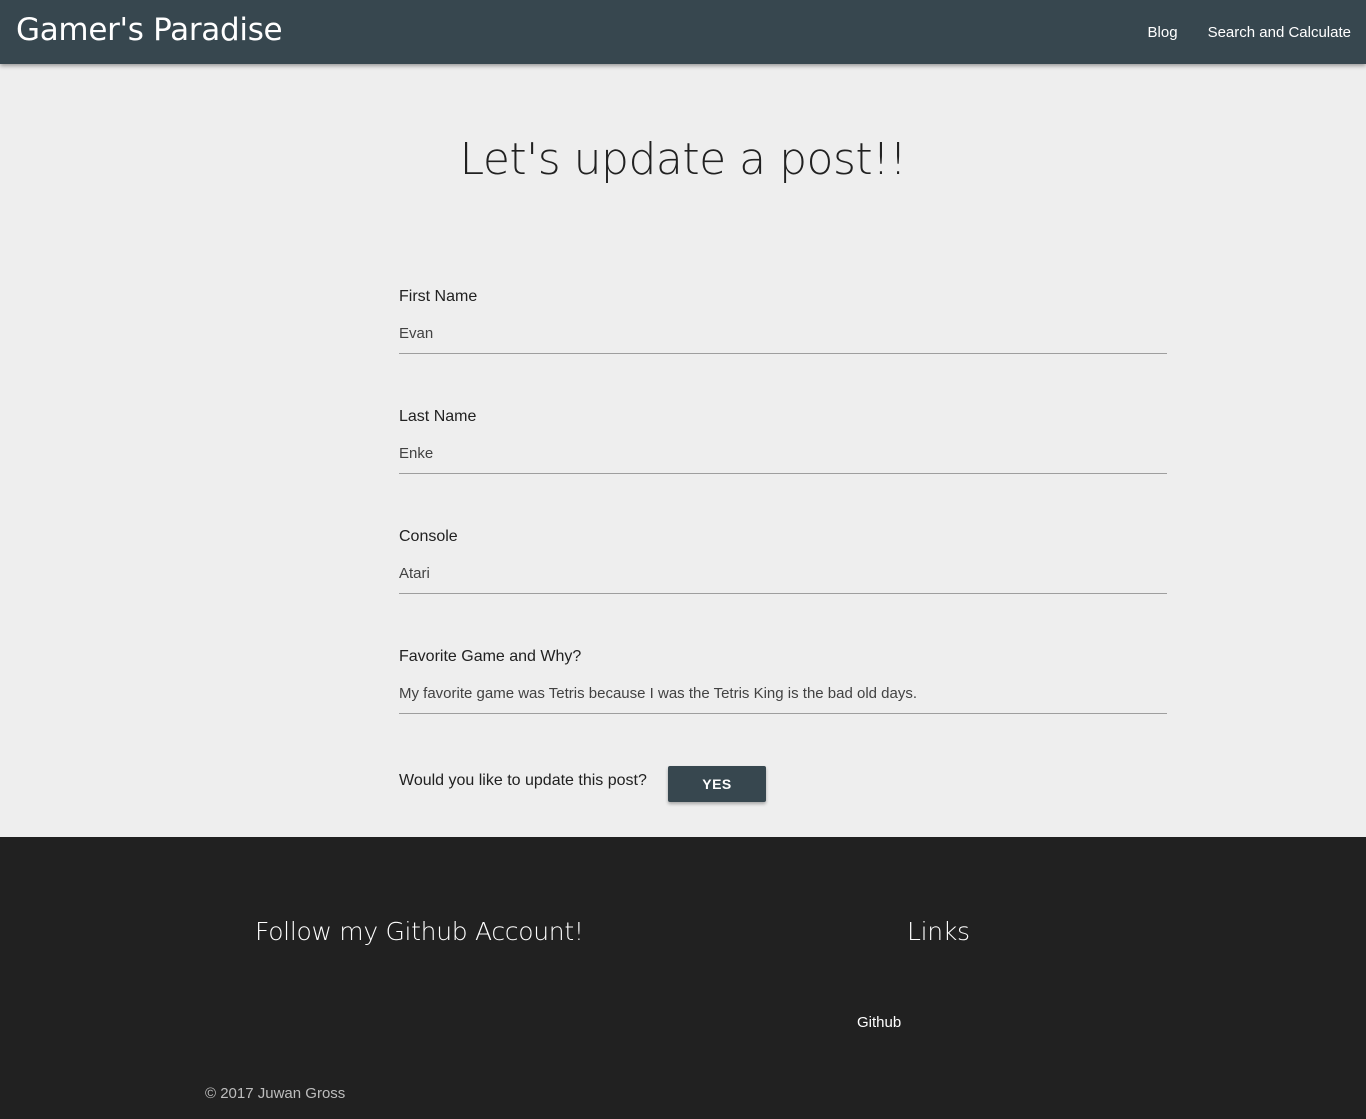 The image size is (1366, 1119). Describe the element at coordinates (438, 416) in the screenshot. I see `last-name-label: Last Name` at that location.